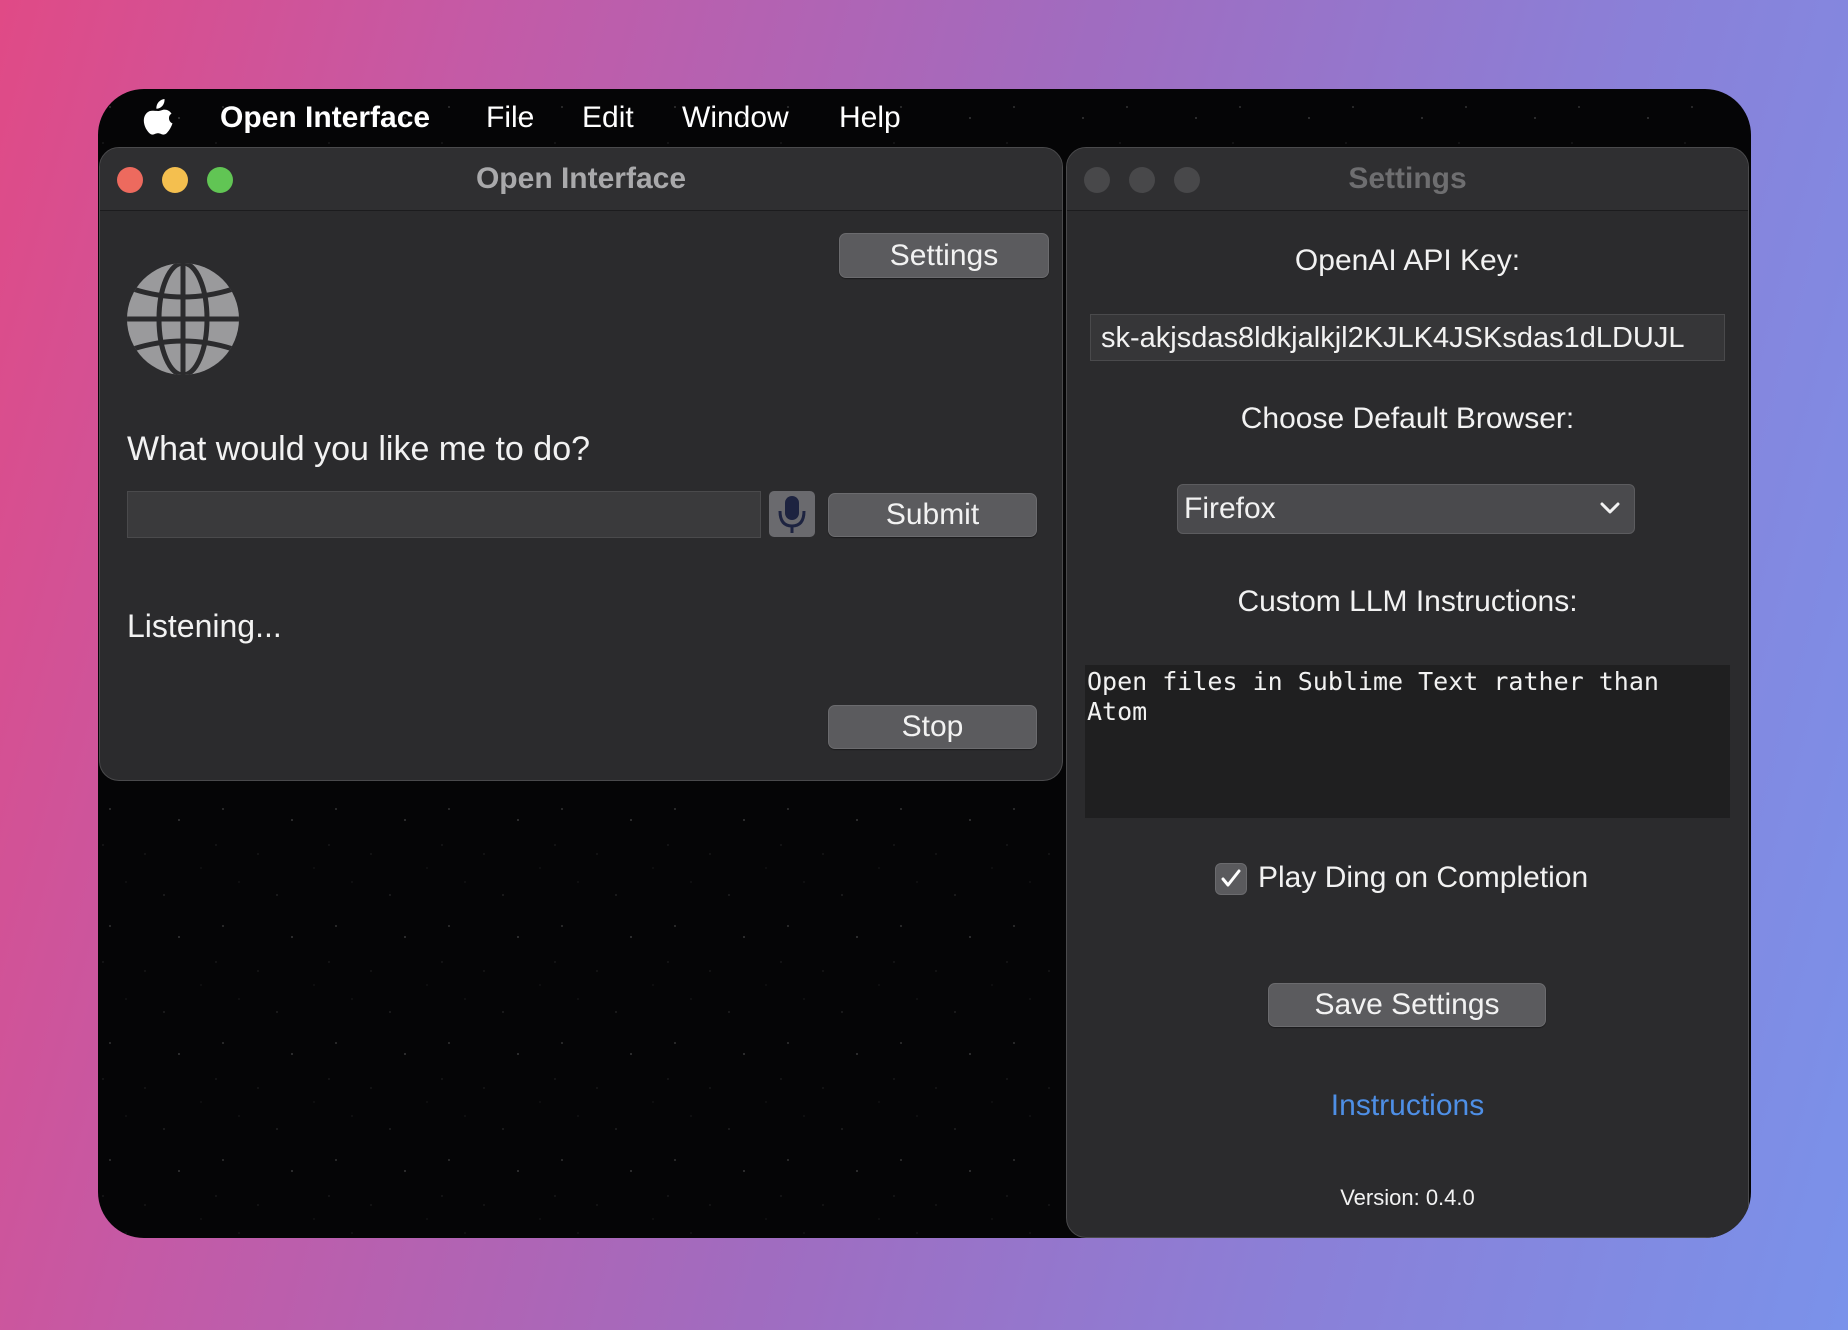 Image resolution: width=1848 pixels, height=1330 pixels. Describe the element at coordinates (1407, 337) in the screenshot. I see `api-key-field: sk-akjsdas8ldkjalkjl2KJLK4JSKsdas1dLDUJL` at that location.